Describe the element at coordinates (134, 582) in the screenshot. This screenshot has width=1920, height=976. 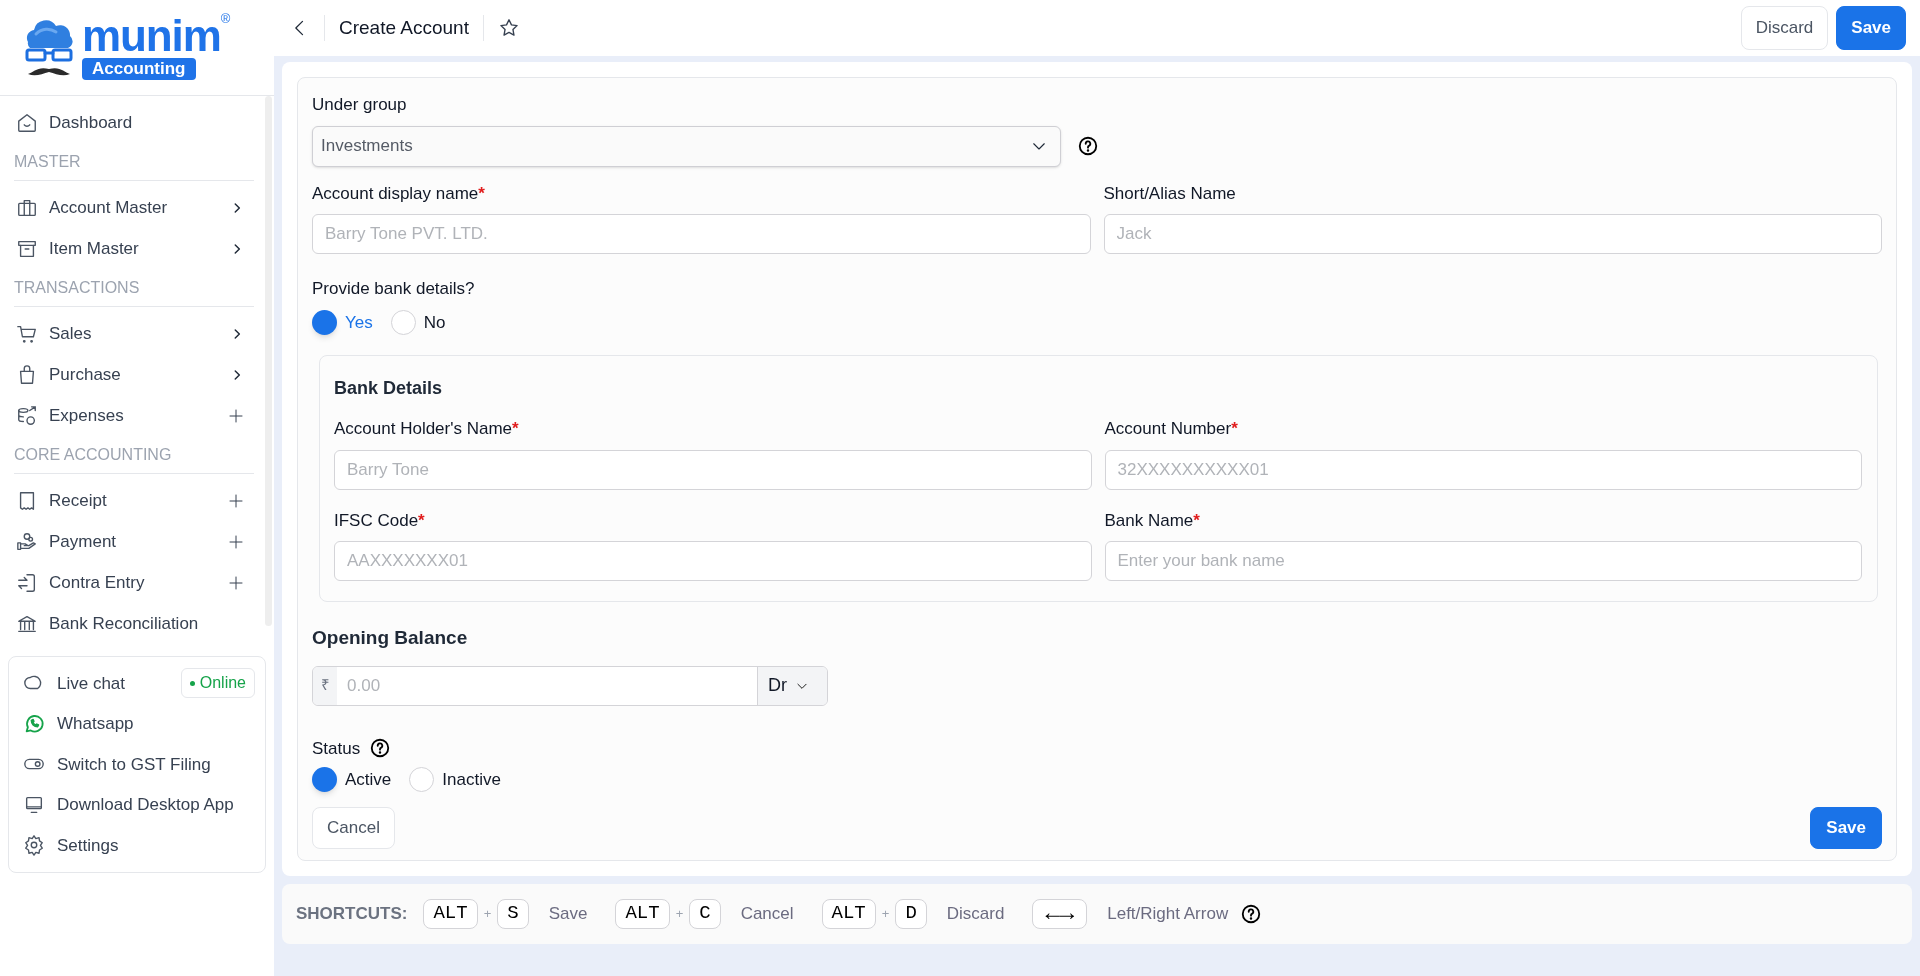
I see `nav-item: Contra Entry` at that location.